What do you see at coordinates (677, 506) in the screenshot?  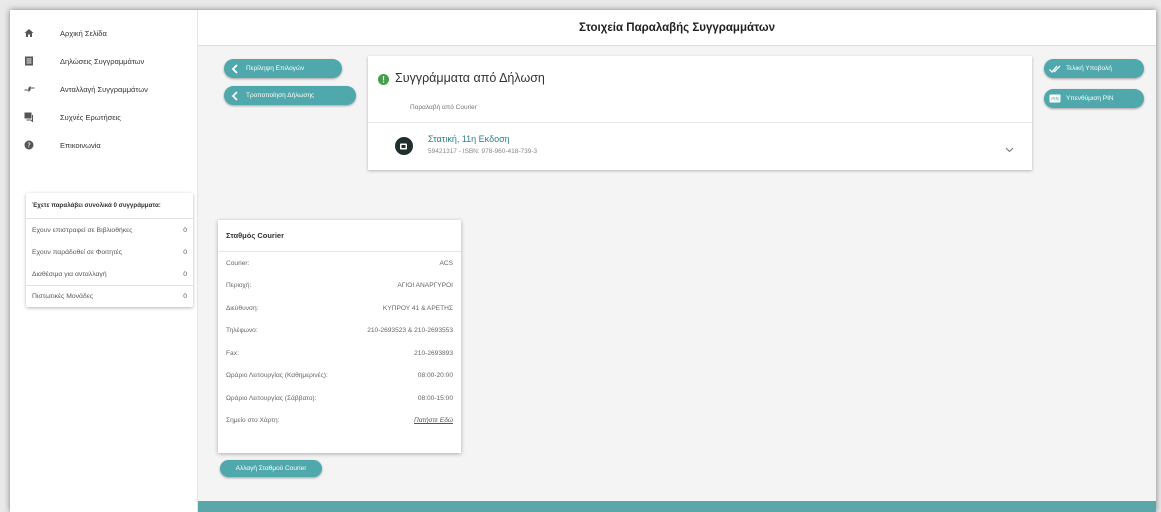 I see `footer-bar` at bounding box center [677, 506].